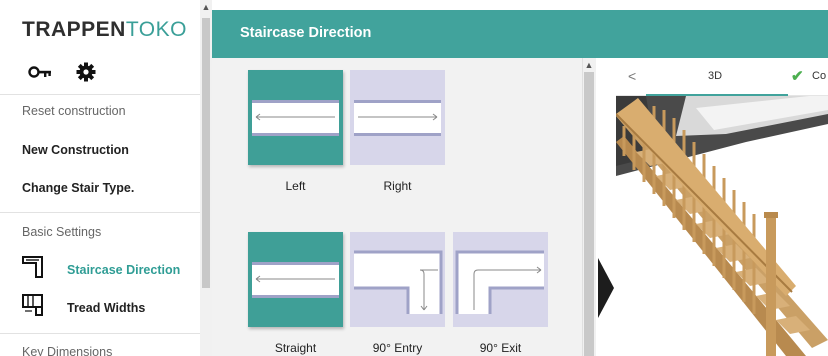 The height and width of the screenshot is (356, 828). What do you see at coordinates (306, 33) in the screenshot?
I see `page-title: Staircase Direction` at bounding box center [306, 33].